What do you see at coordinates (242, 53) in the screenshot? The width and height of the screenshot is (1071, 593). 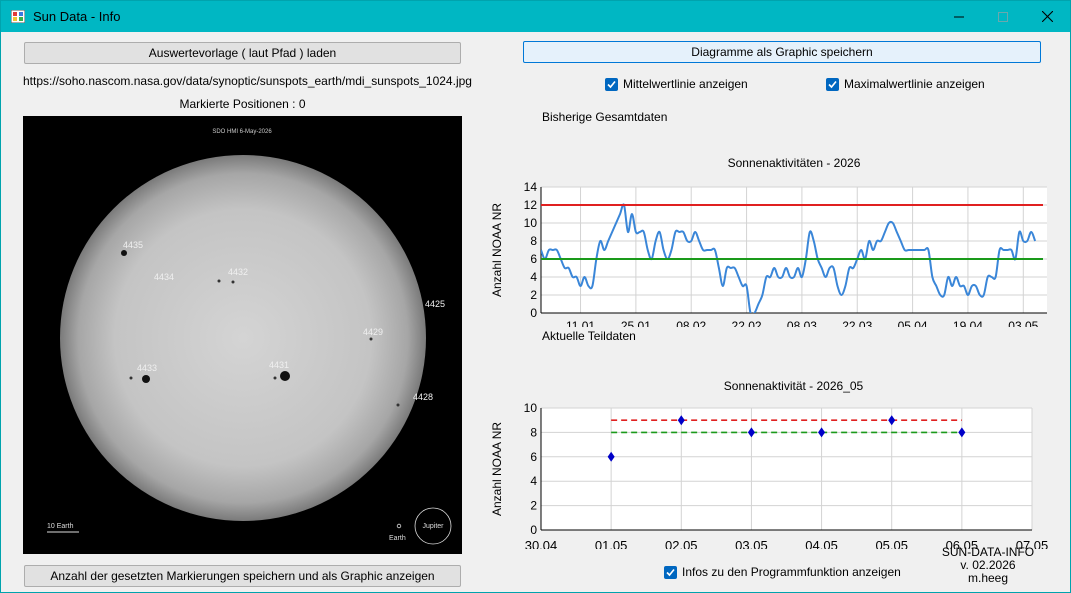 I see `load-template-button: Auswertevorlage ( laut Pfad ) laden` at bounding box center [242, 53].